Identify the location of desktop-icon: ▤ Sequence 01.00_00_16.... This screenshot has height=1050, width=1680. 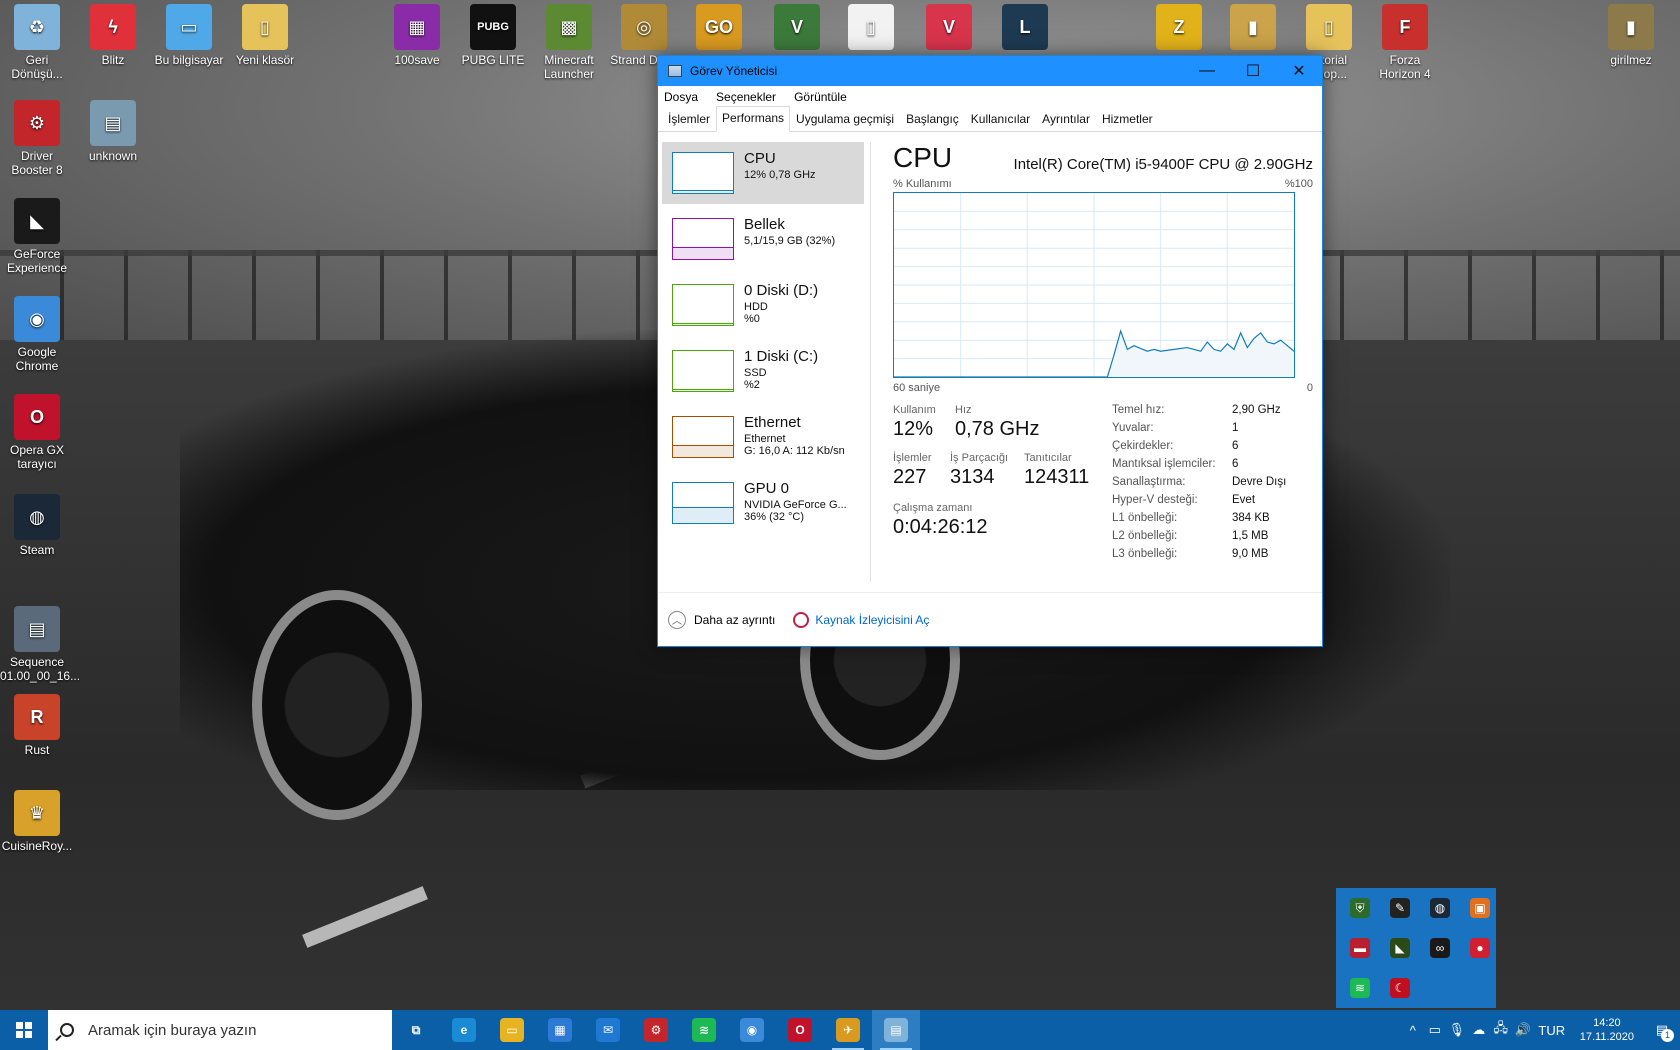
(40, 644).